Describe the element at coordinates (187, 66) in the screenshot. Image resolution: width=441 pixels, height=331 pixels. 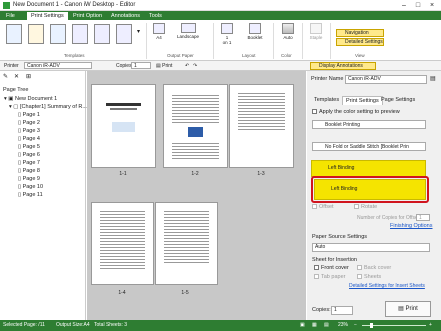
I see `undo-icon: ↶` at that location.